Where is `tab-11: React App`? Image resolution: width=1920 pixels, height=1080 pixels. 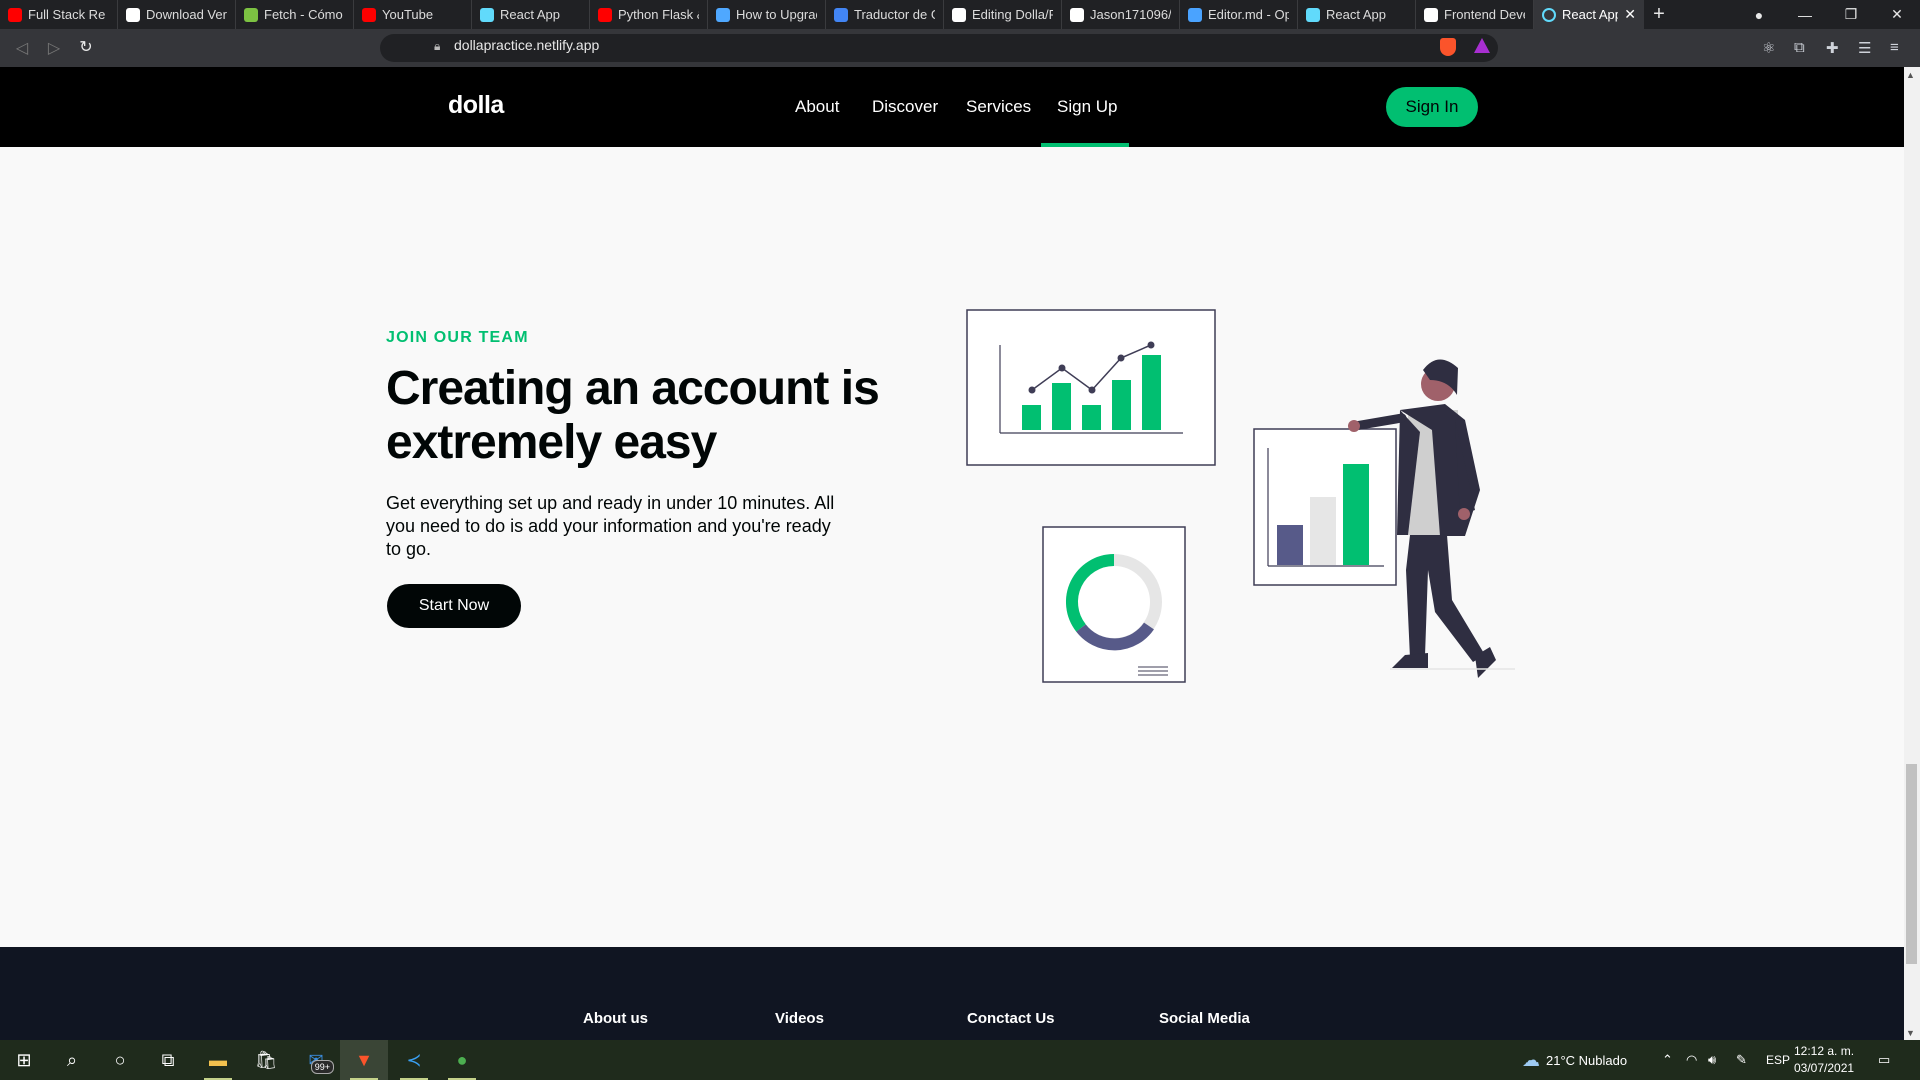 tab-11: React App is located at coordinates (1357, 14).